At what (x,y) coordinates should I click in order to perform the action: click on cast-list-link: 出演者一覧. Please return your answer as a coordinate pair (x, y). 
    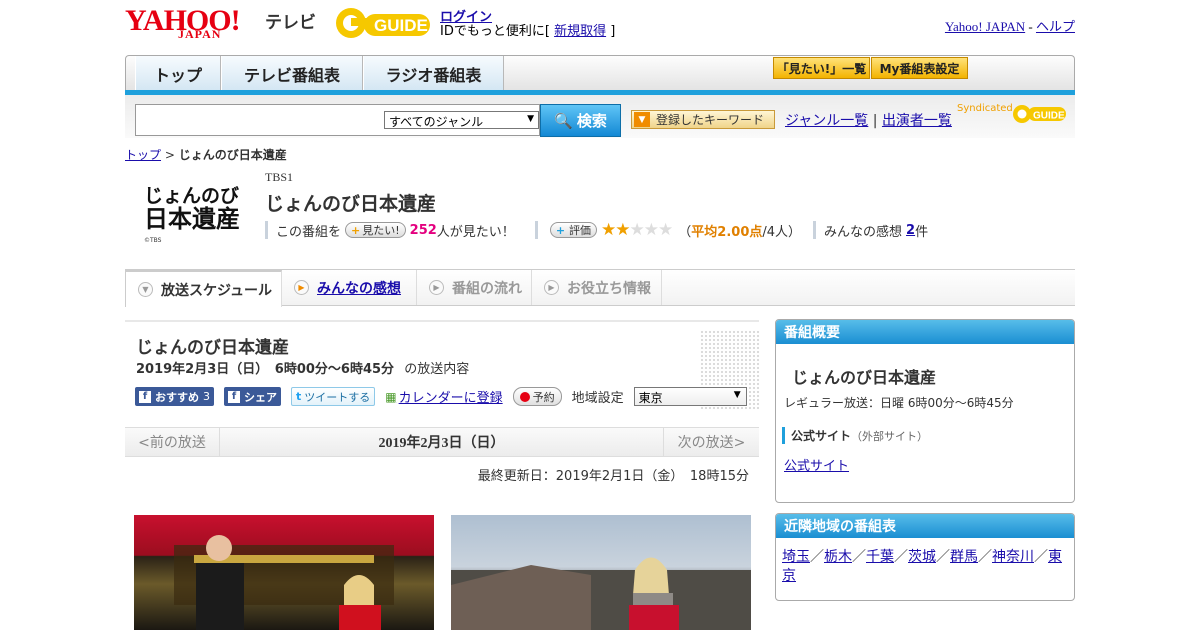
    Looking at the image, I should click on (917, 121).